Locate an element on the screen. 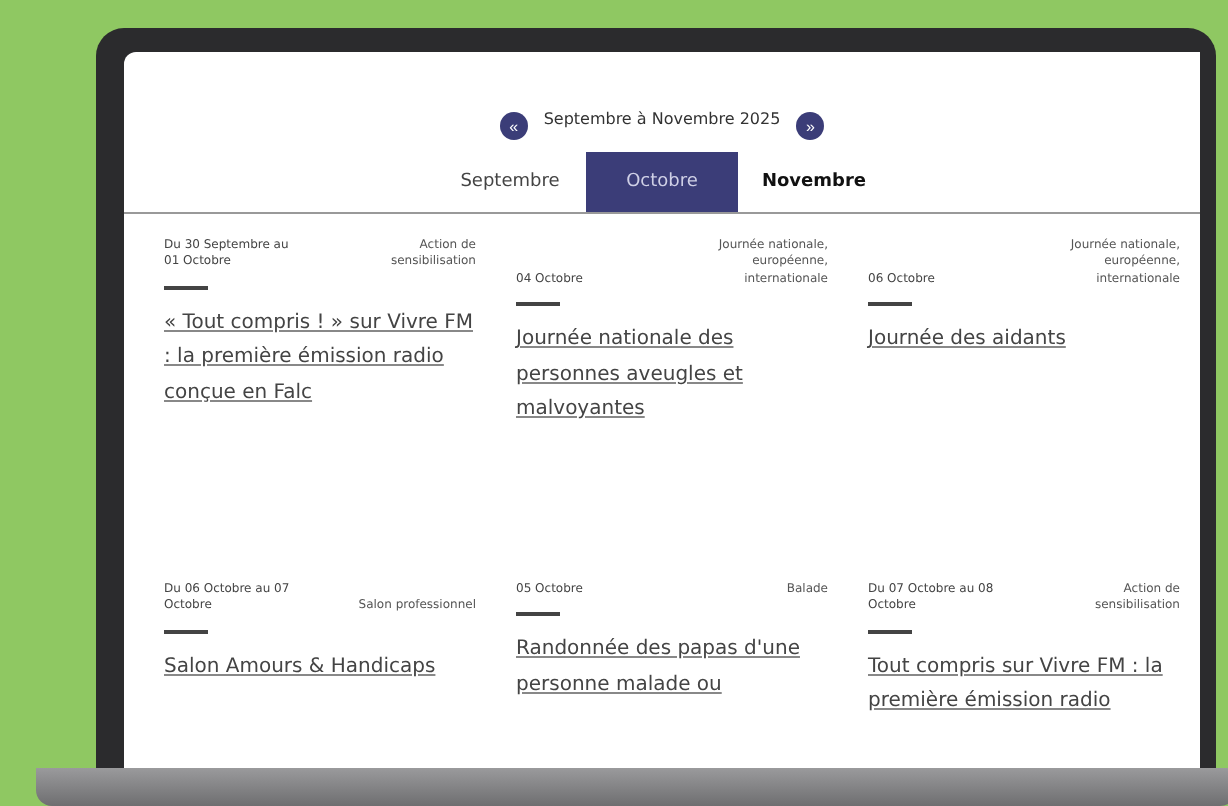 This screenshot has height=806, width=1228. event-title-link: « Tout compris ! » sur Vivre FM : la première émission radio conçue en Falc is located at coordinates (320, 358).